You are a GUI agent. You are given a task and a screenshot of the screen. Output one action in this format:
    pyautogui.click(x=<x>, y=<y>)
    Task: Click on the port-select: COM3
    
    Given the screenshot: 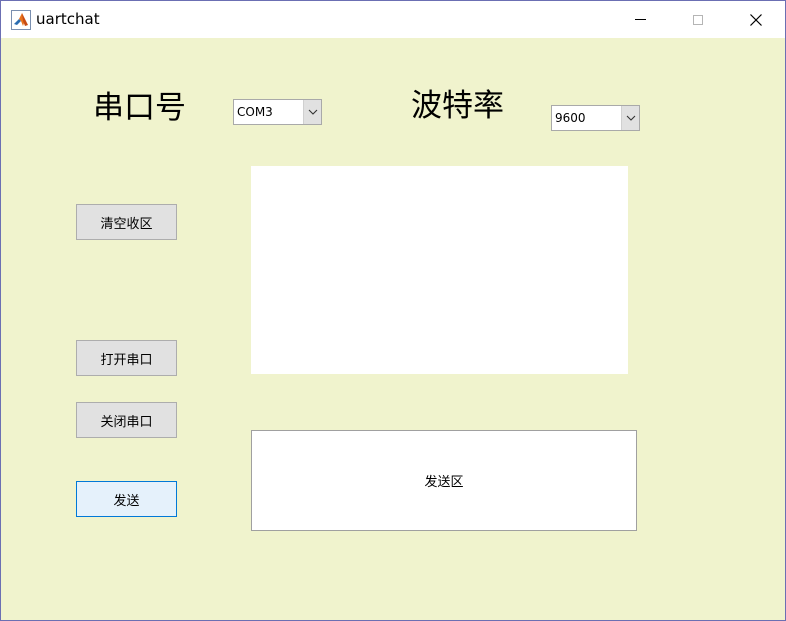 What is the action you would take?
    pyautogui.click(x=277, y=112)
    